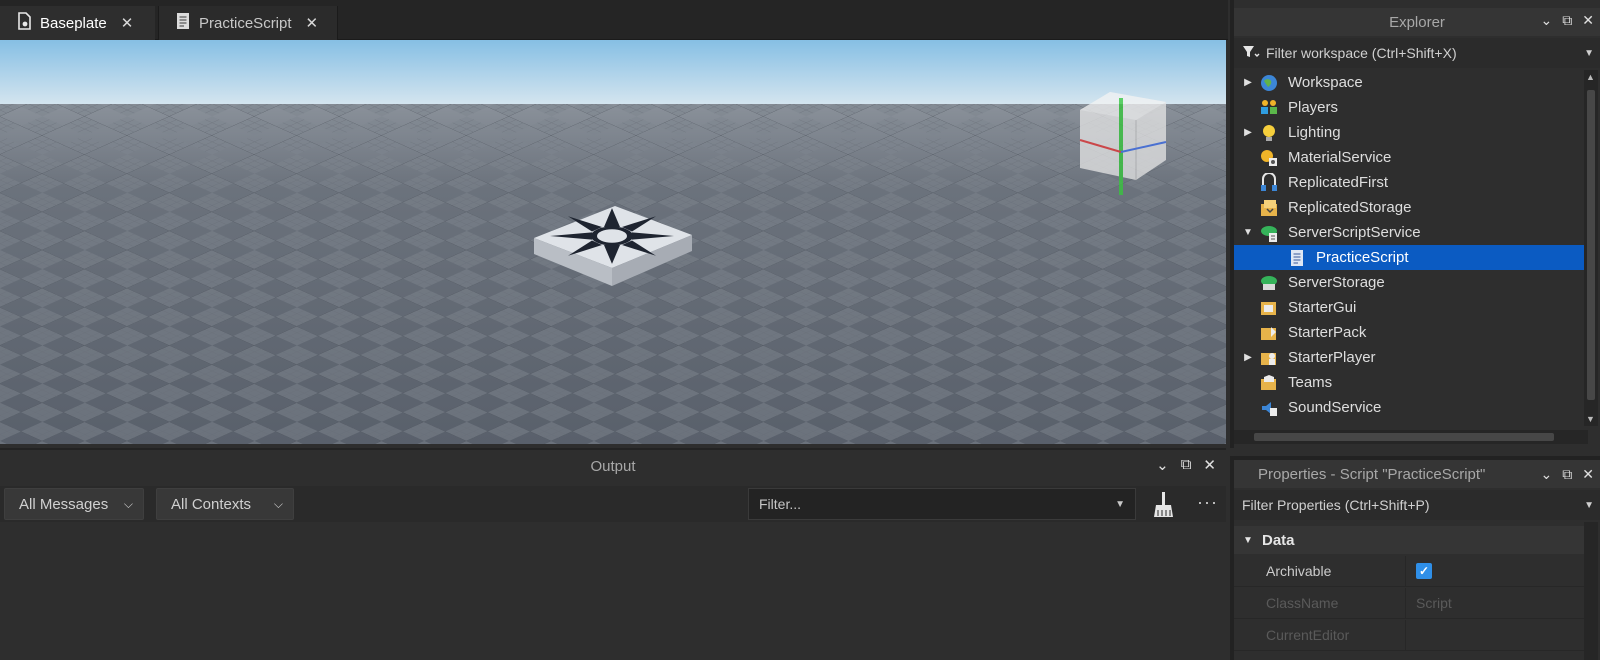 This screenshot has width=1600, height=660. Describe the element at coordinates (1591, 591) in the screenshot. I see `vertical-scrollbar` at that location.